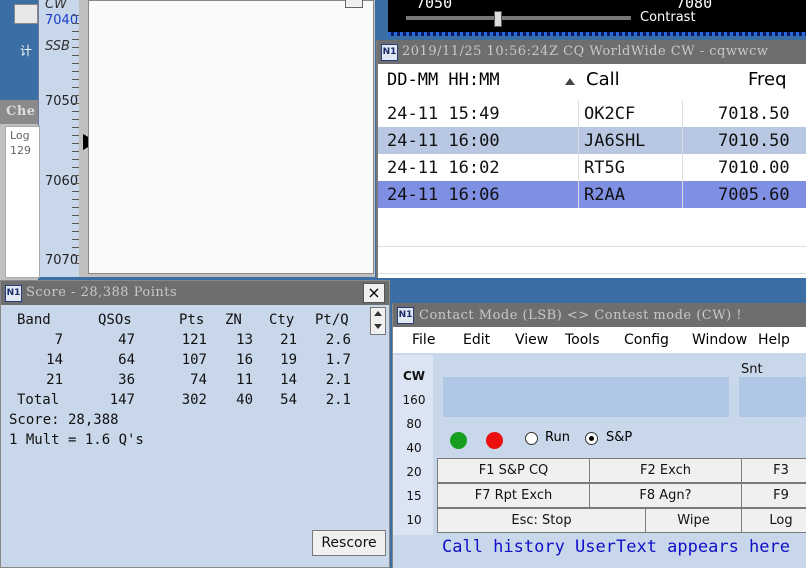 The height and width of the screenshot is (568, 806). Describe the element at coordinates (772, 397) in the screenshot. I see `snt-input` at that location.